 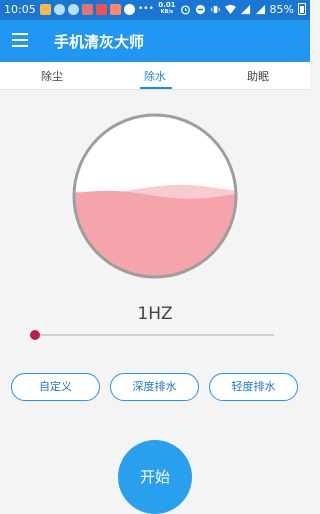 I want to click on tab-dust: 除尘, so click(x=52, y=76).